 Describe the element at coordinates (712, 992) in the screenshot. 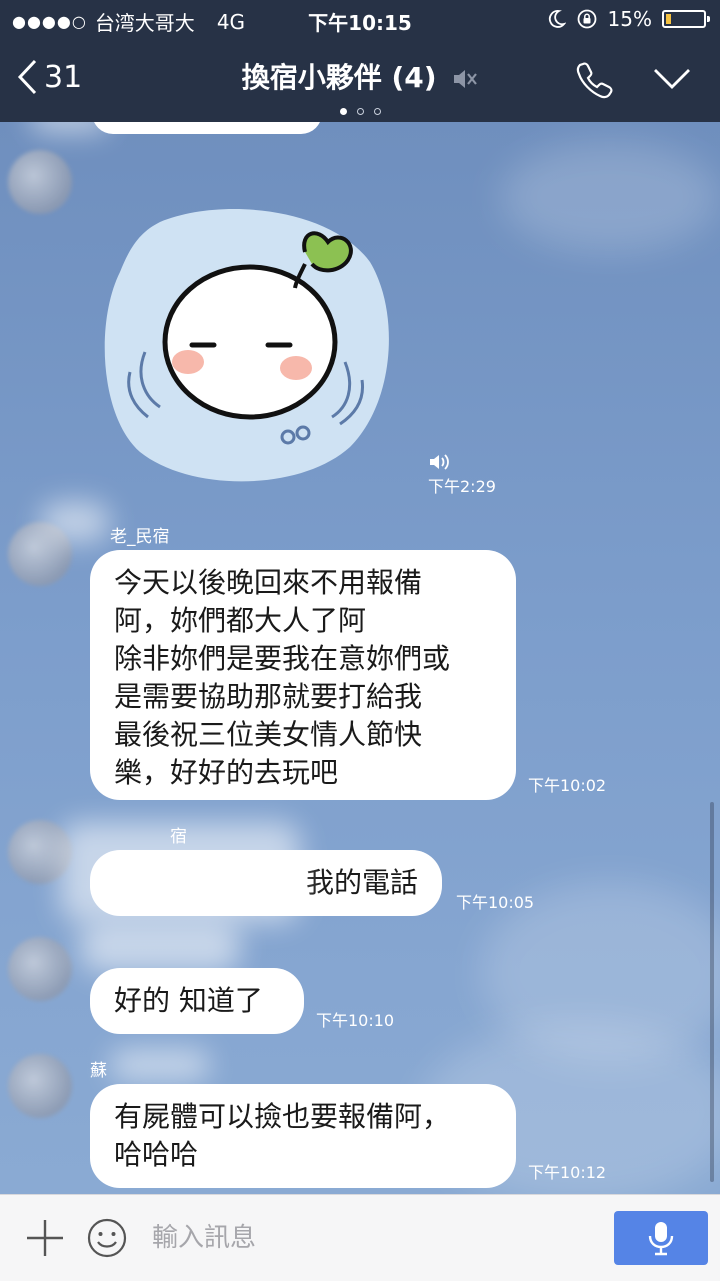

I see `chat-scrollbar` at that location.